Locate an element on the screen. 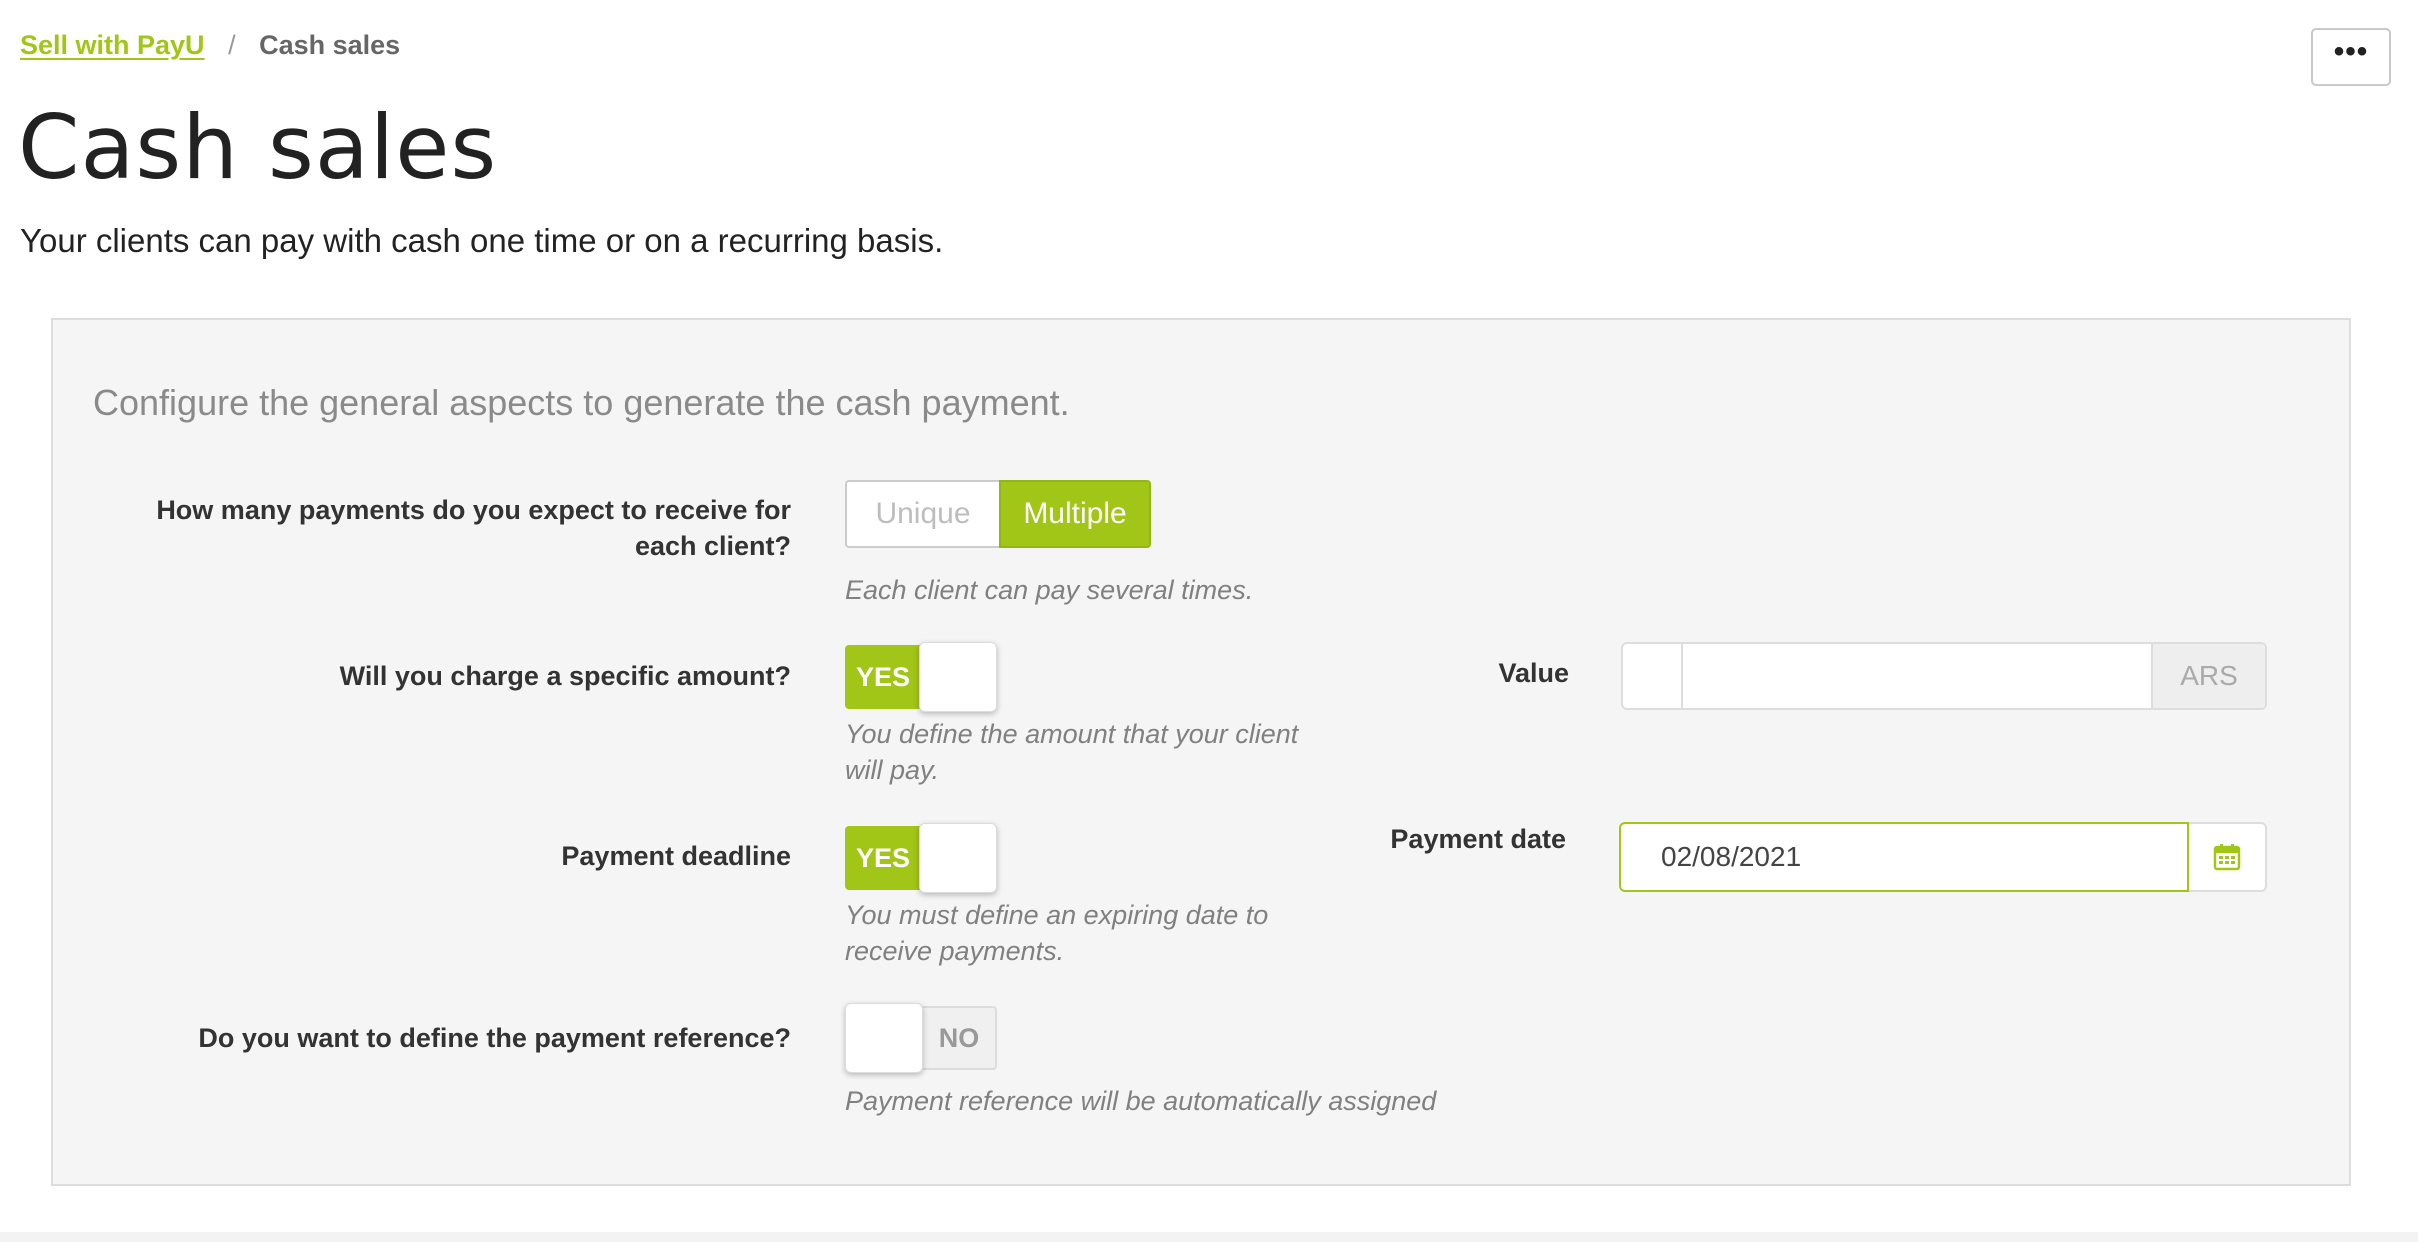  breadcrumb: Sell with PayU / Cash sales is located at coordinates (210, 45).